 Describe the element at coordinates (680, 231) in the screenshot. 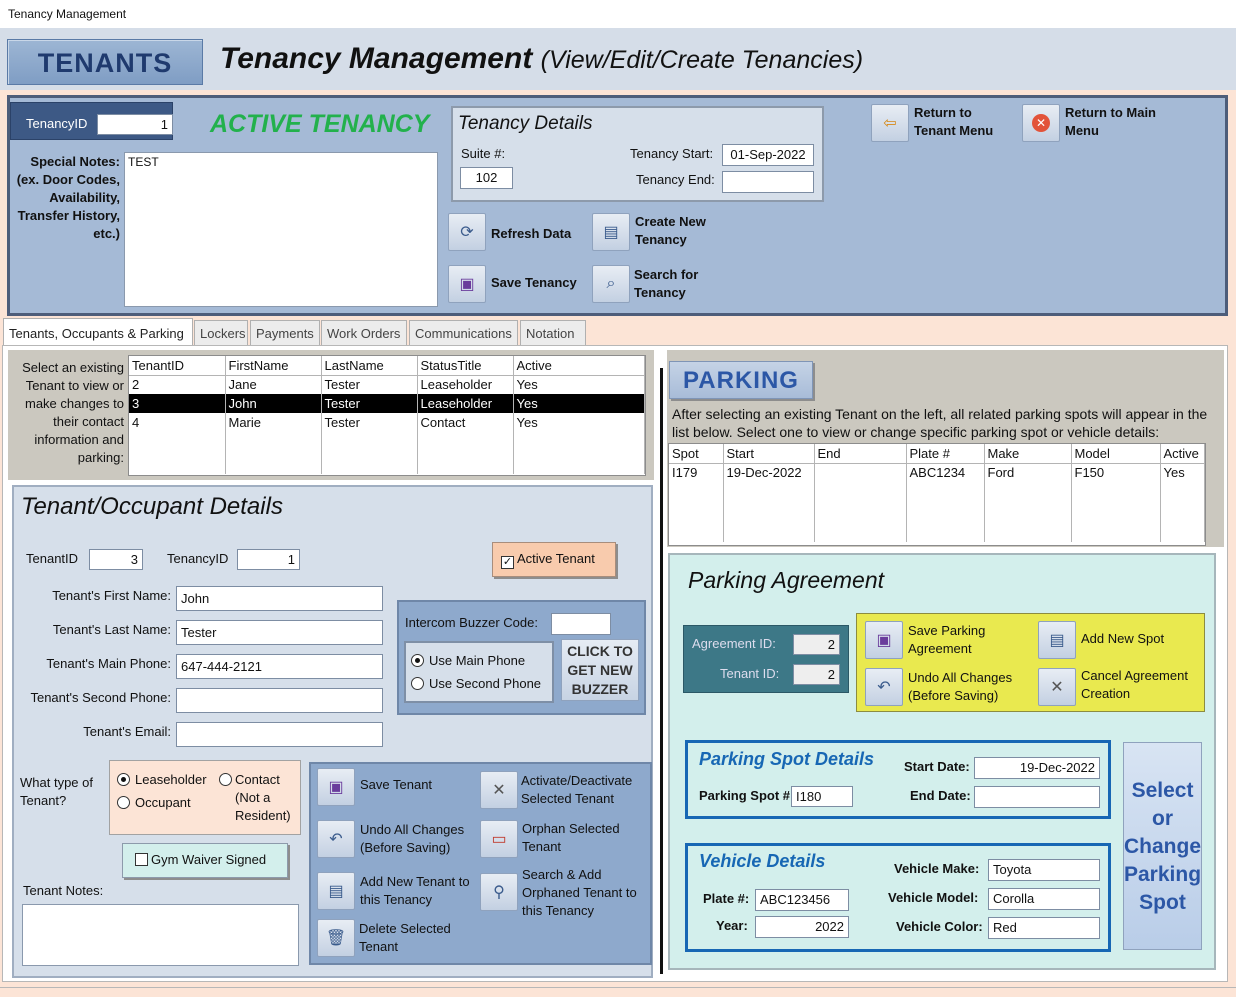

I see `create-tenancy-label: Create New Tenancy` at that location.